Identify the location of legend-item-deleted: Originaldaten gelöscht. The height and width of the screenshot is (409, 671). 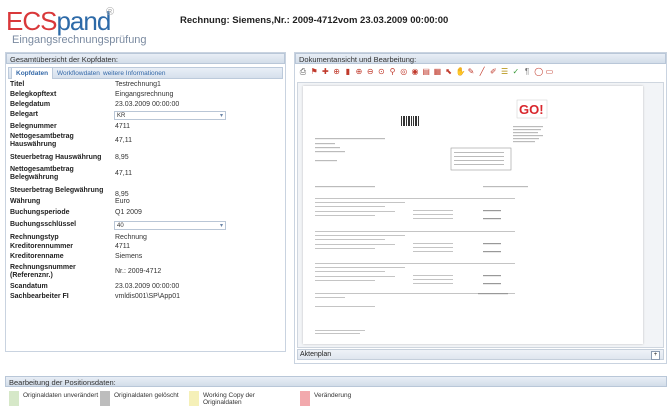
(150, 398).